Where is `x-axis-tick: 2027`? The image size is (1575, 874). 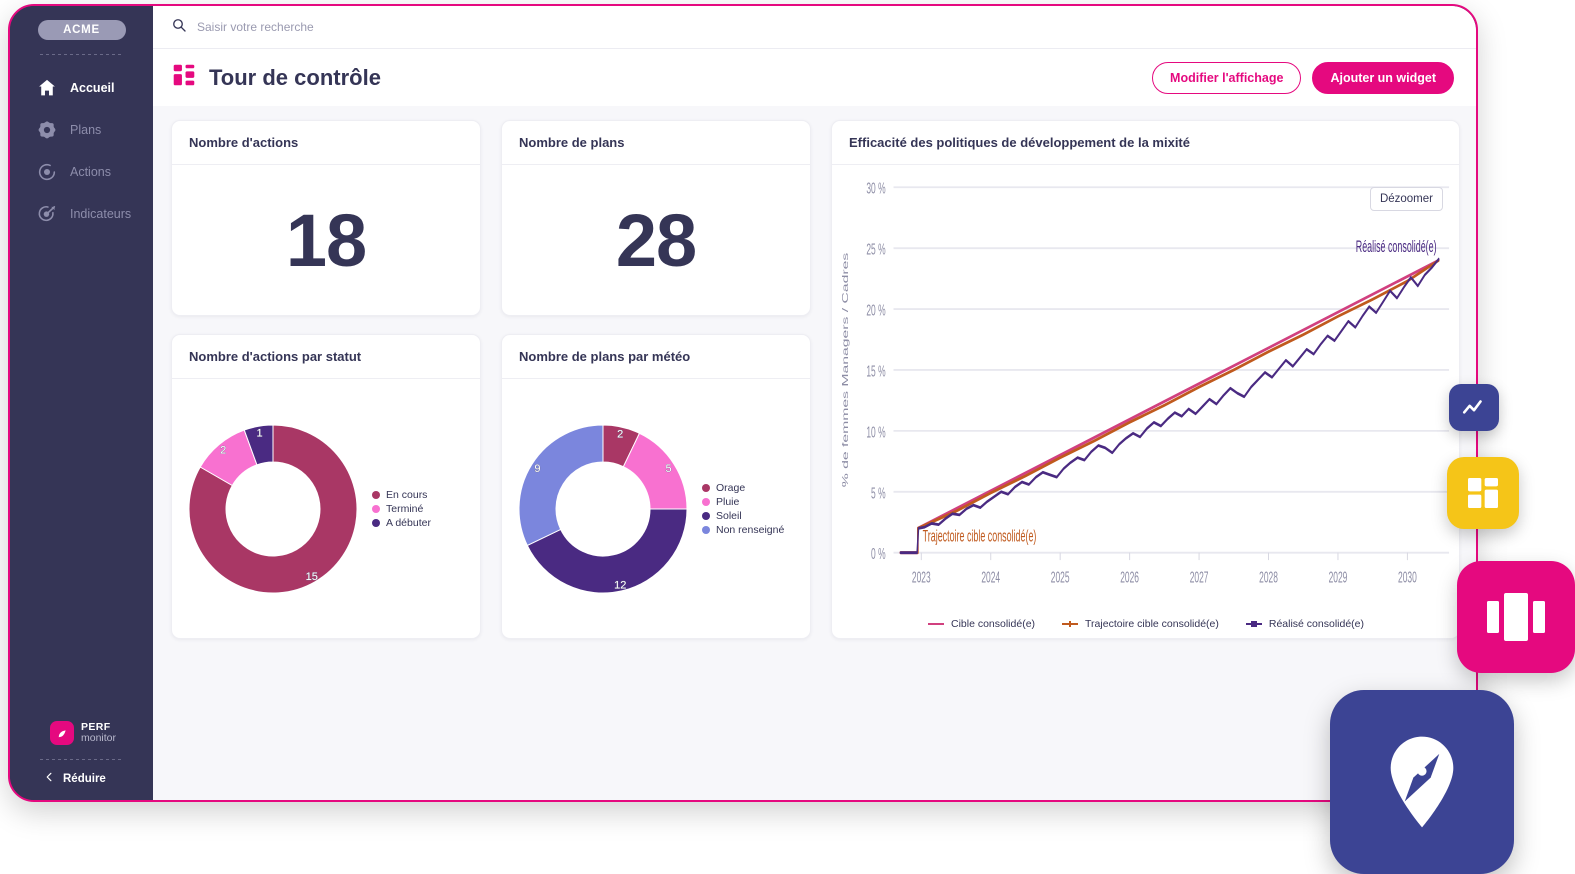
x-axis-tick: 2027 is located at coordinates (1199, 577).